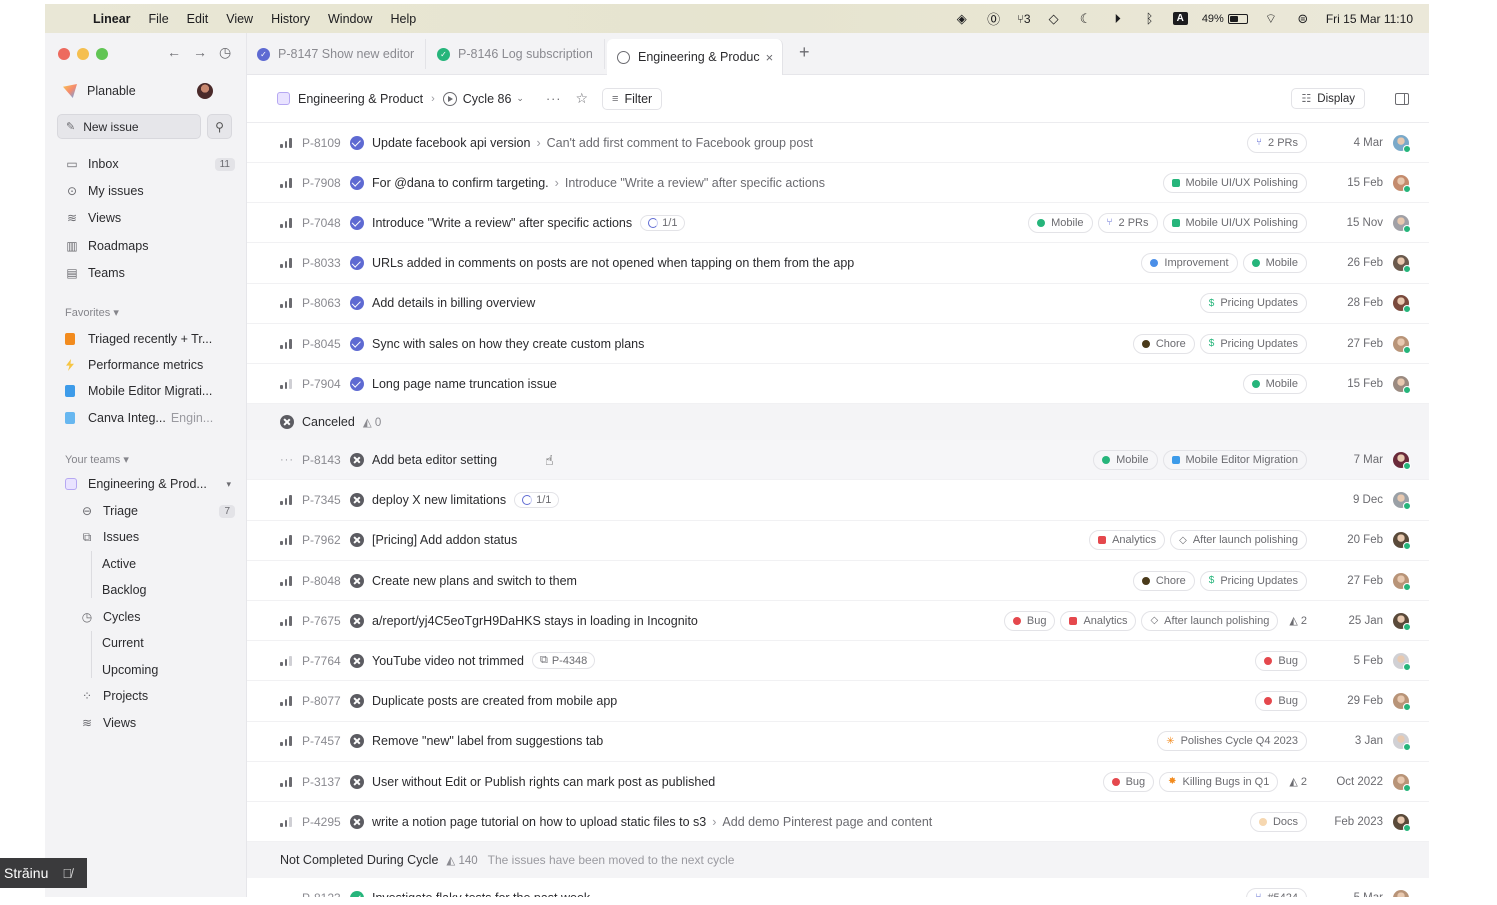  What do you see at coordinates (554, 99) in the screenshot?
I see `more-options-icon: ···` at bounding box center [554, 99].